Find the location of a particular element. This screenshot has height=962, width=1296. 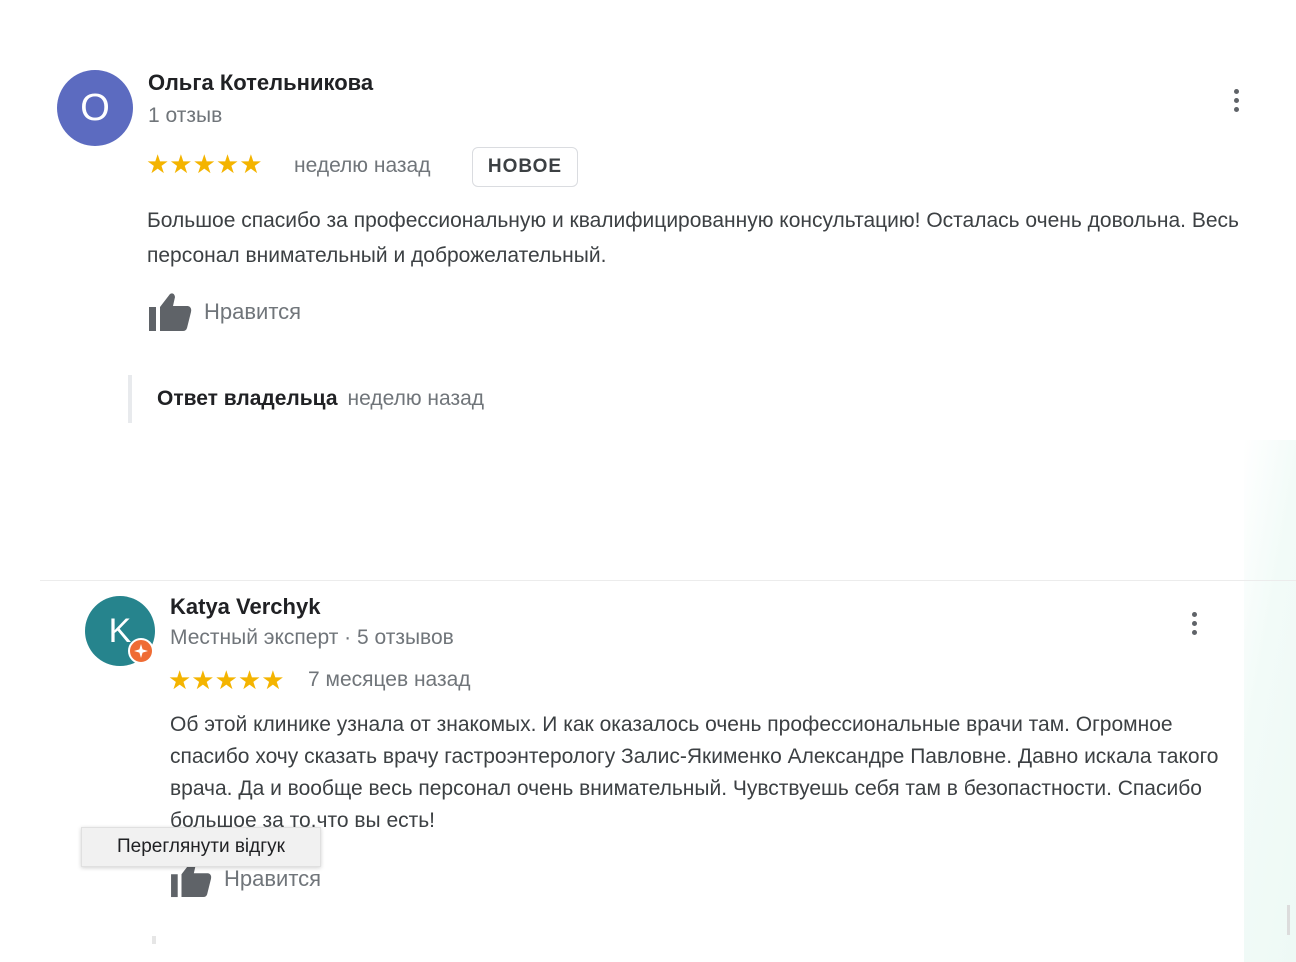

view-review-tooltip: Переглянути відгук is located at coordinates (201, 847).